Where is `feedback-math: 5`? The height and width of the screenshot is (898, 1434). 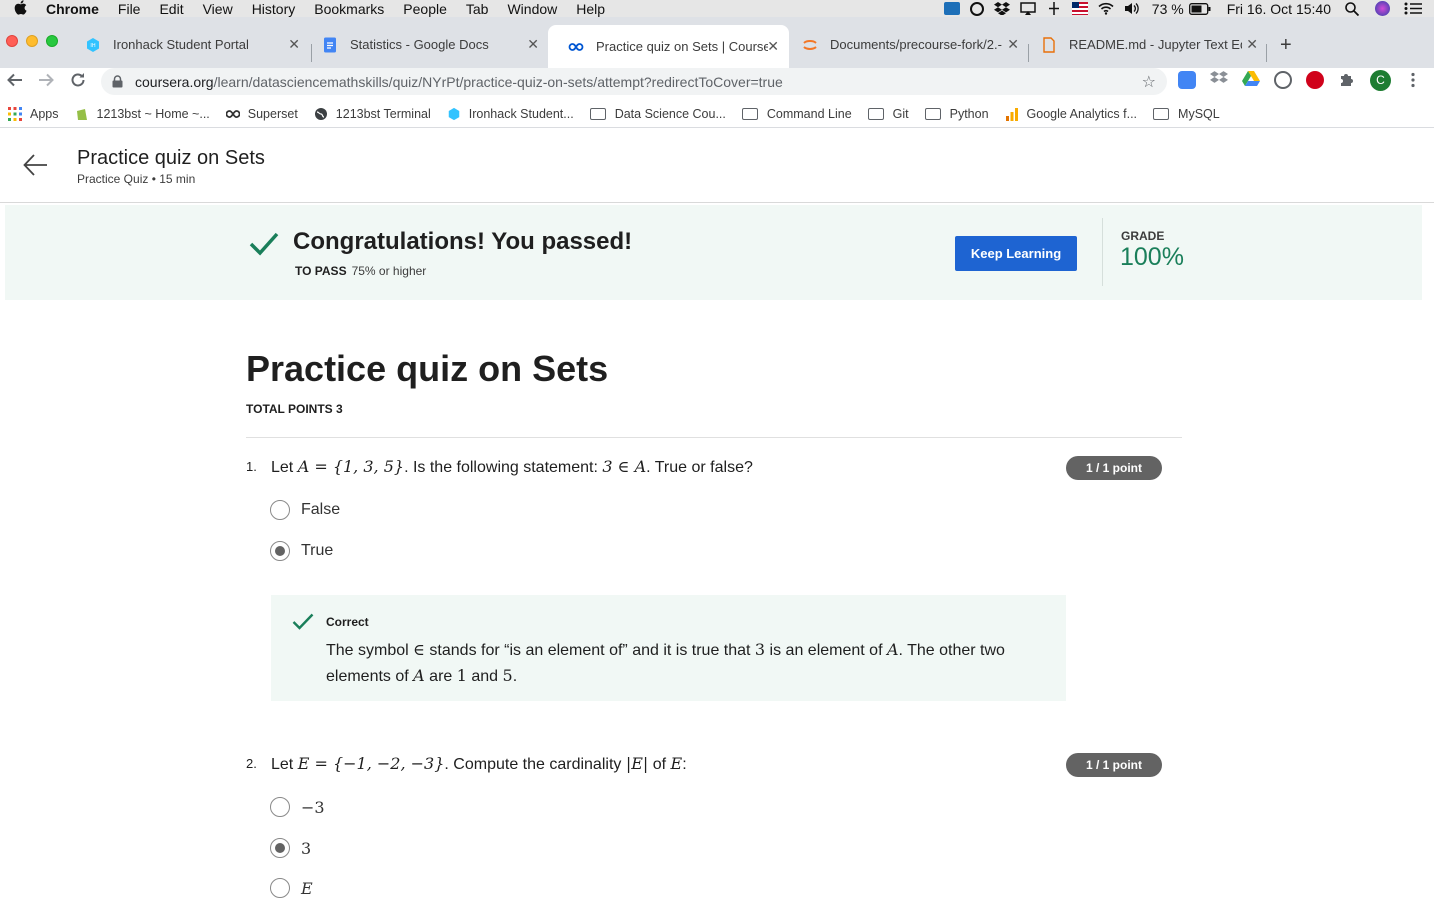 feedback-math: 5 is located at coordinates (507, 675).